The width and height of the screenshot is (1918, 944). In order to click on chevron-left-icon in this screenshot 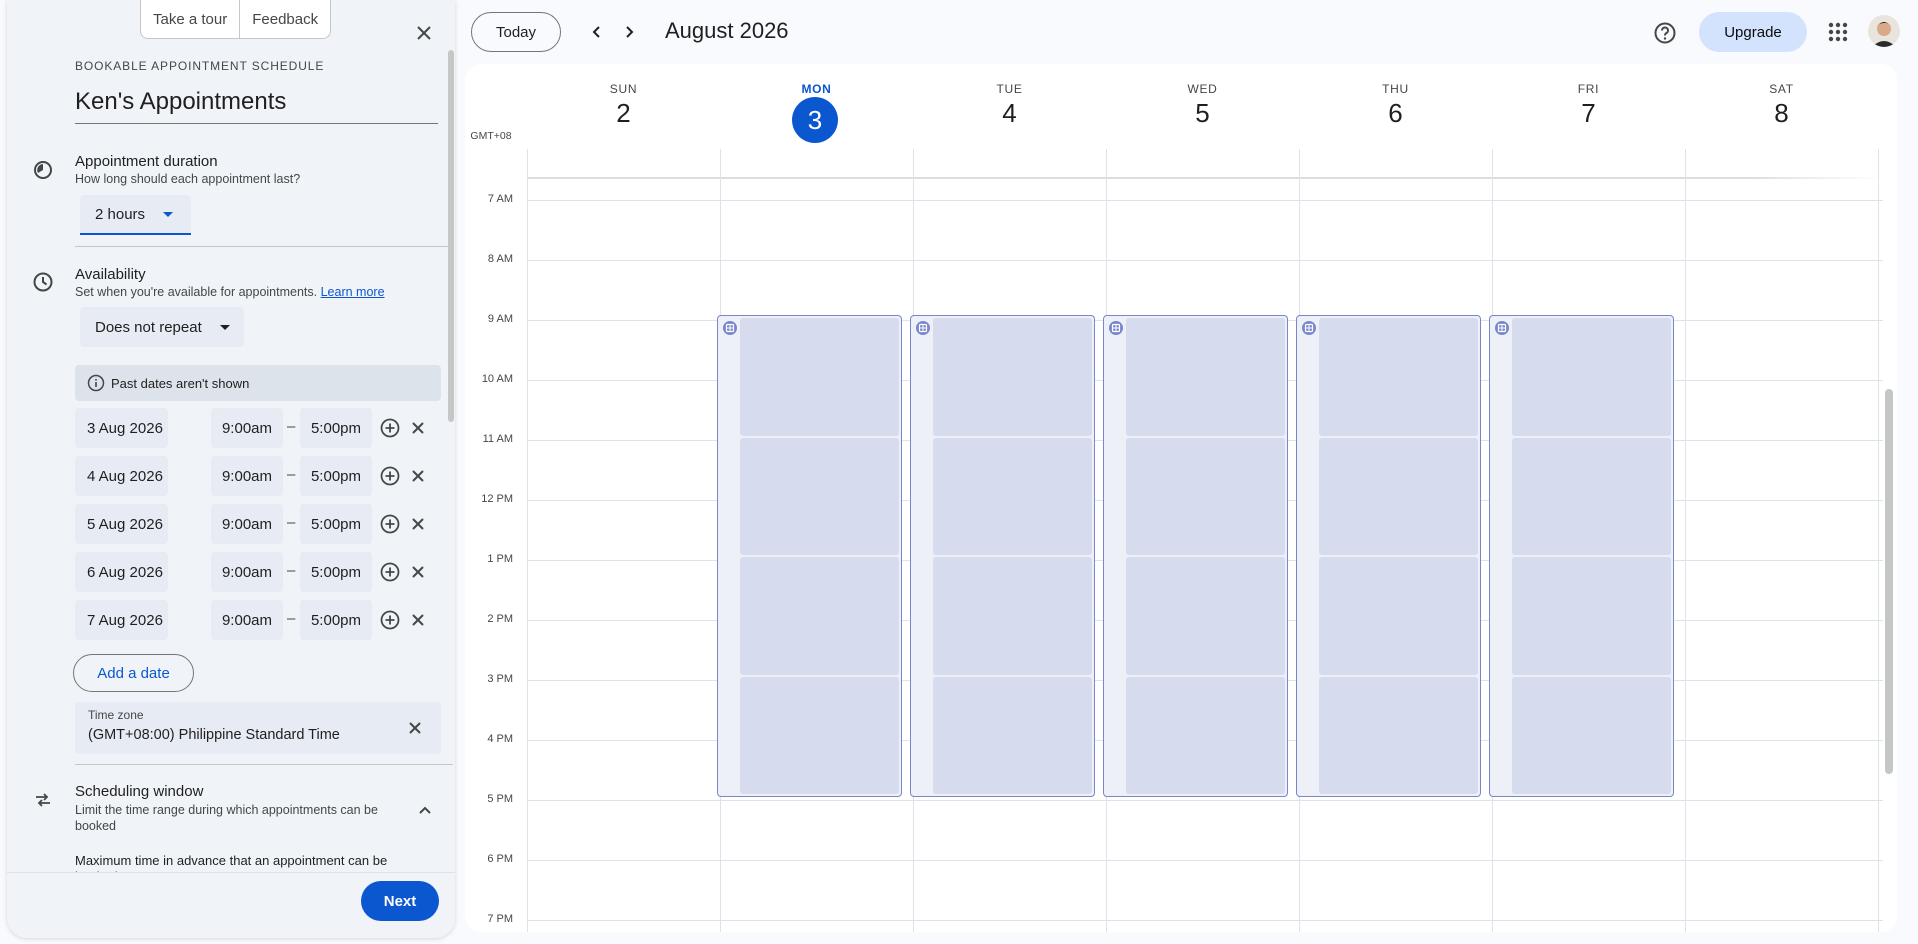, I will do `click(597, 32)`.